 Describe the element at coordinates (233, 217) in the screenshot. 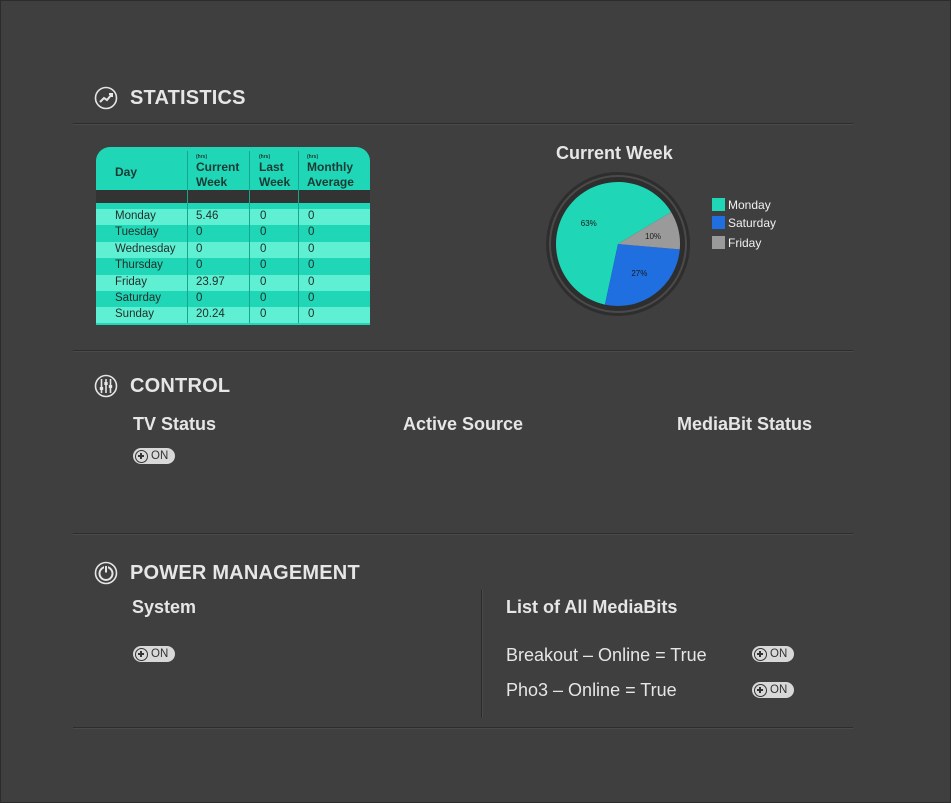

I see `table-row: Monday 5.46 0 0` at that location.